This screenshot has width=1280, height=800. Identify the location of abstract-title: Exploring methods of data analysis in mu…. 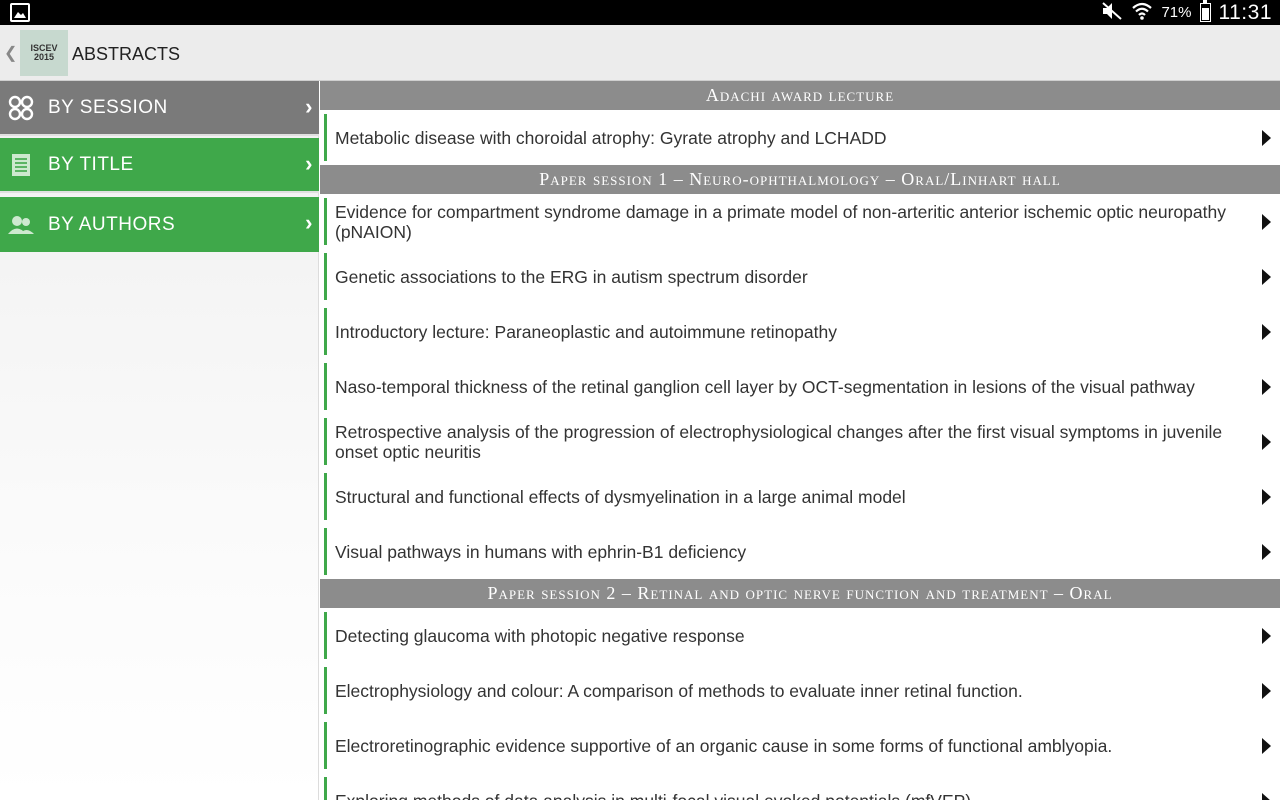
(789, 786).